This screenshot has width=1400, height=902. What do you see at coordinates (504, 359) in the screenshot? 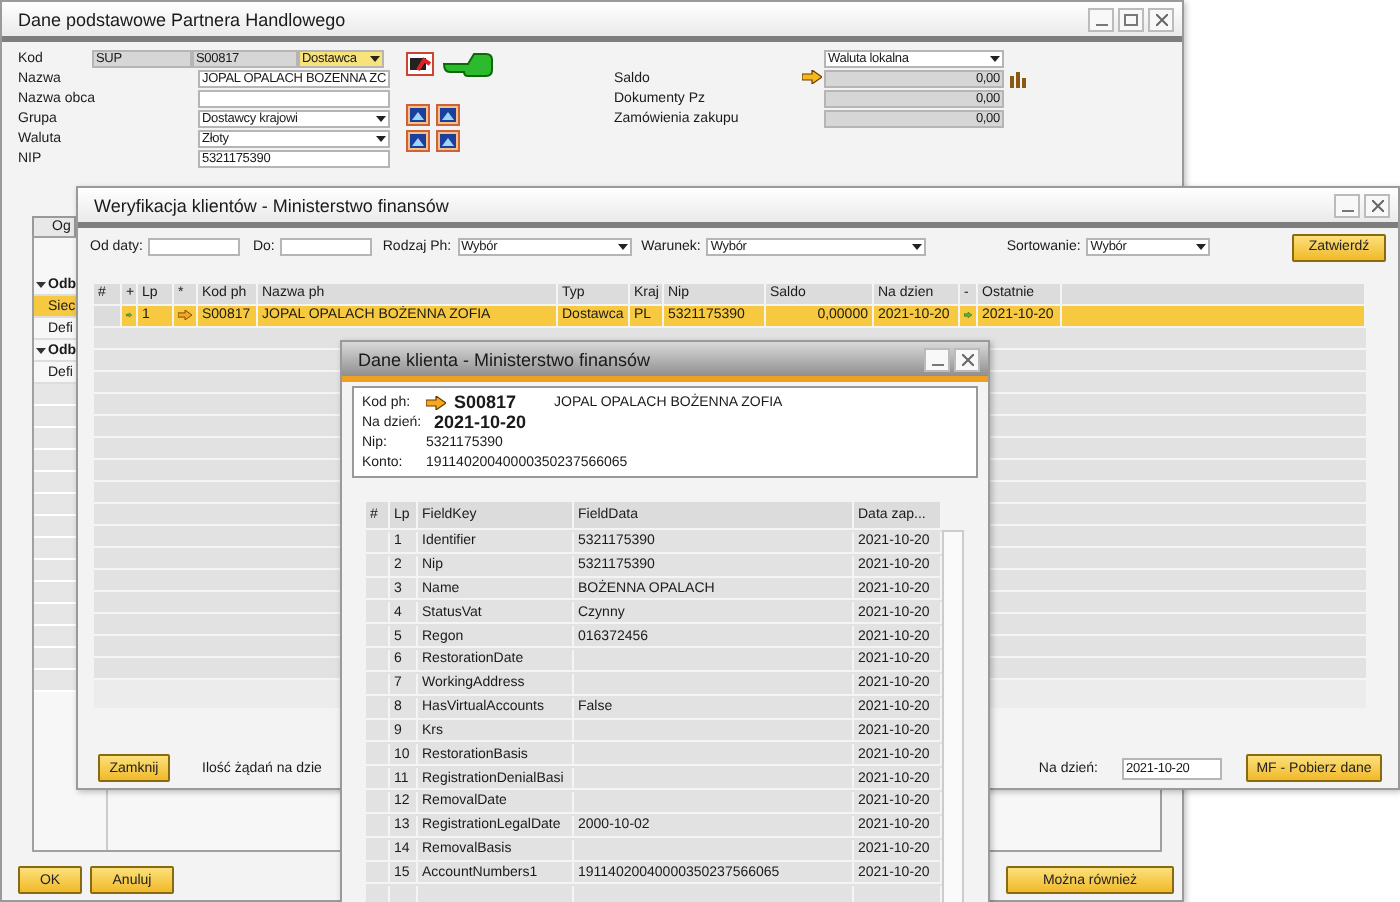
I see `window-title: Dane klienta - Ministerstwo finansów` at bounding box center [504, 359].